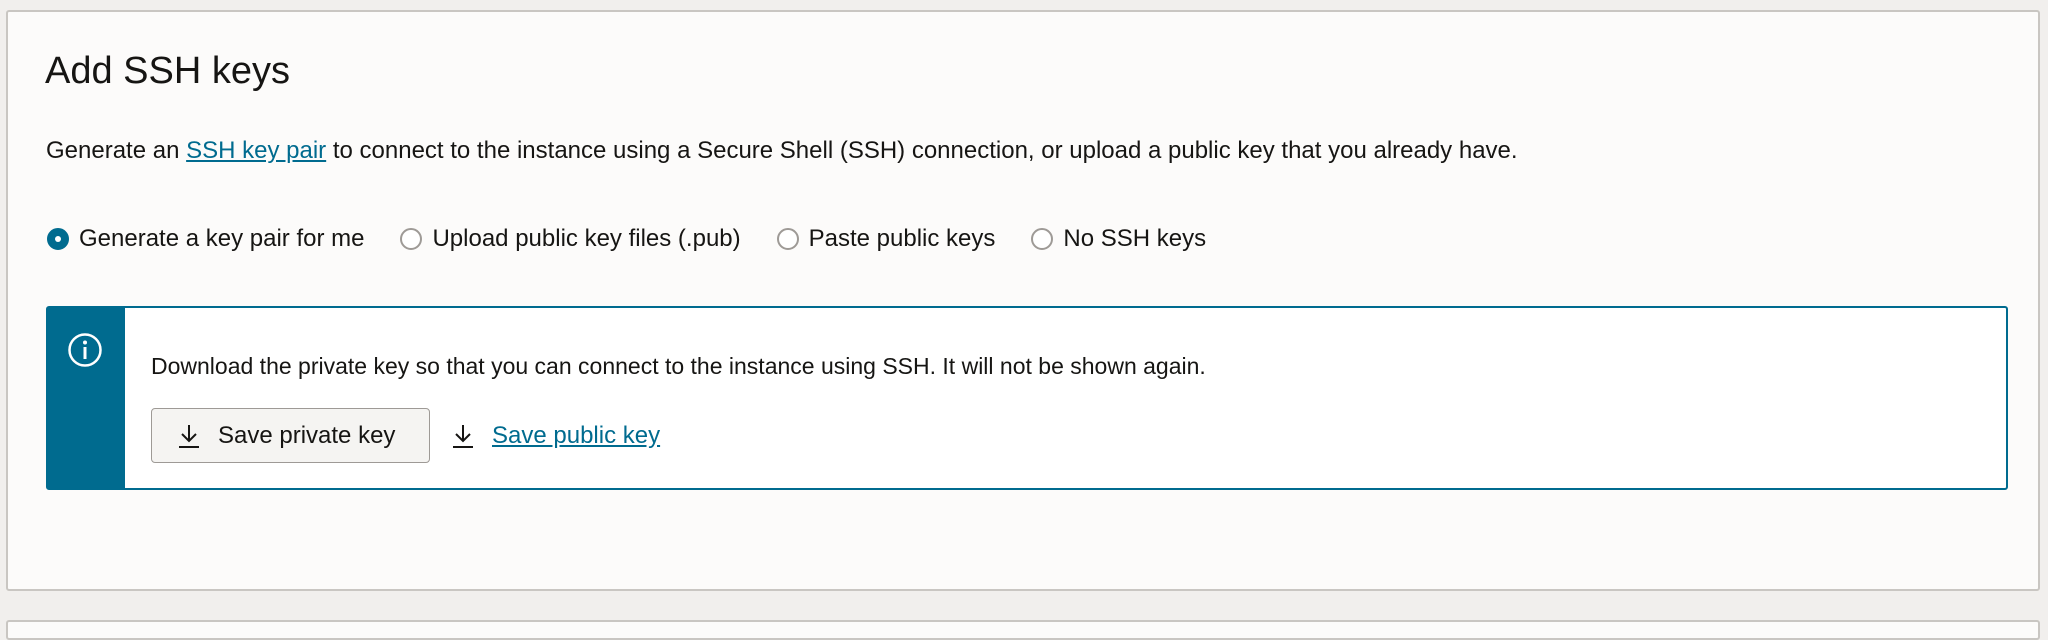 This screenshot has width=2048, height=640. I want to click on radio-label-none: No SSH keys, so click(1135, 238).